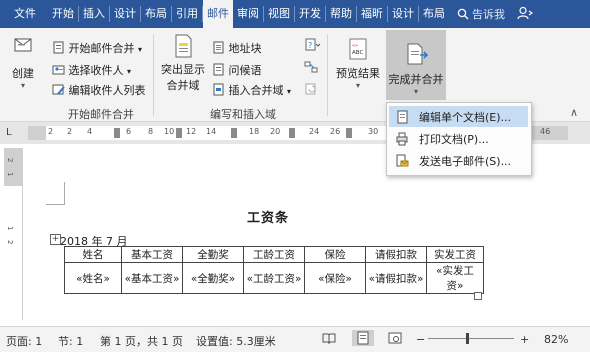 This screenshot has width=590, height=352. I want to click on tab-developer: 开发, so click(310, 14).